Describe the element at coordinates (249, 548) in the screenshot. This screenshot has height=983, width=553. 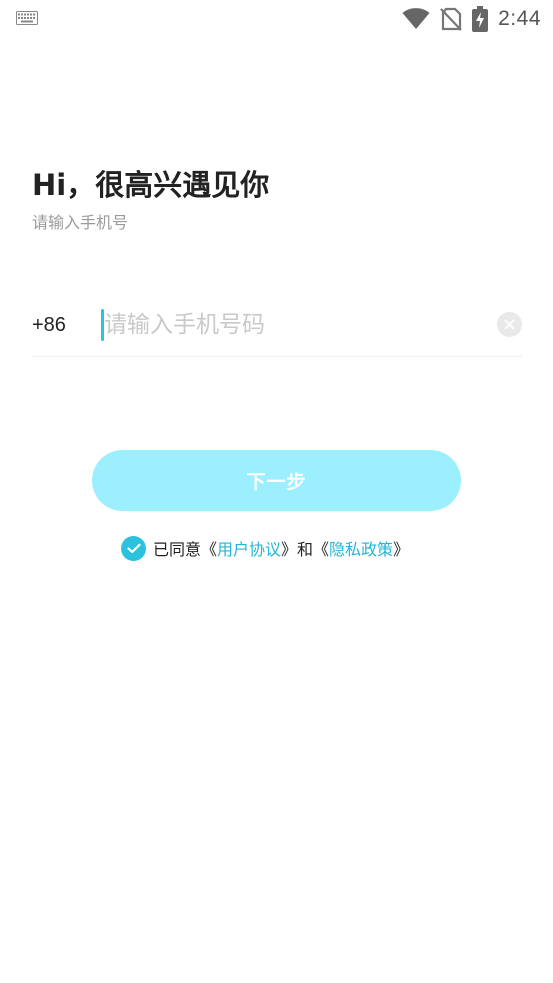
I see `user-agreement-link: 用户协议` at that location.